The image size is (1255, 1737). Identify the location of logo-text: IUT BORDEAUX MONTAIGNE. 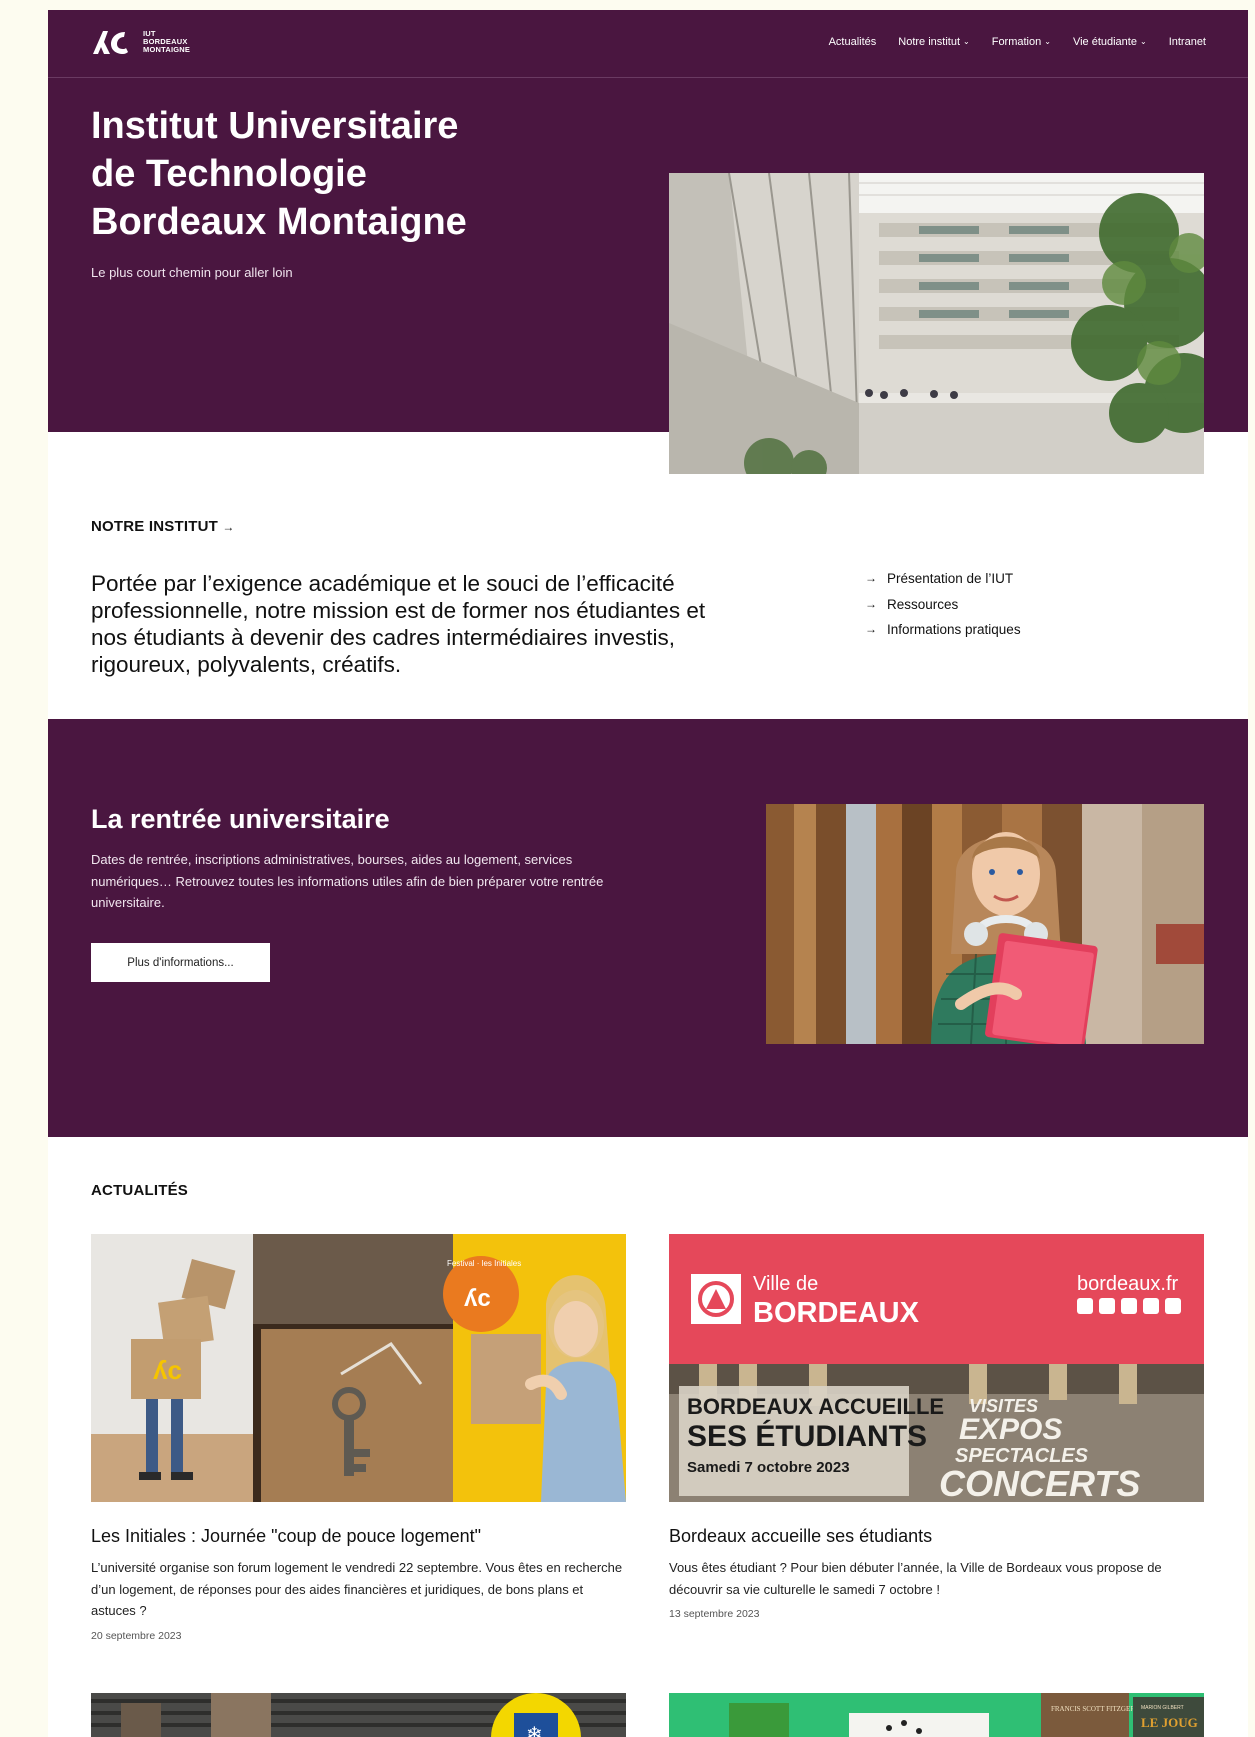
(166, 42).